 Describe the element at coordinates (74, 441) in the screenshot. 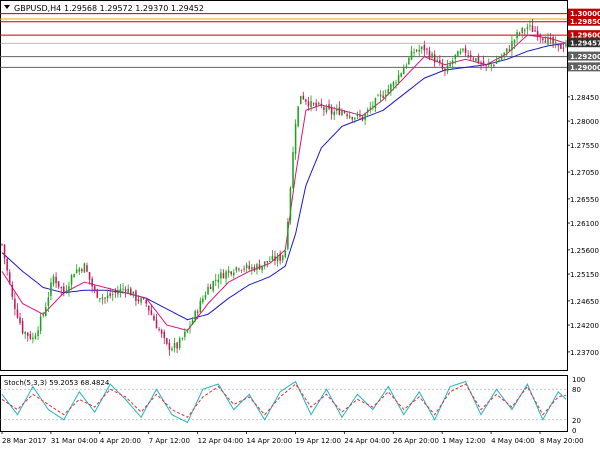

I see `x-tick-label: 31 Mar 04:00` at that location.